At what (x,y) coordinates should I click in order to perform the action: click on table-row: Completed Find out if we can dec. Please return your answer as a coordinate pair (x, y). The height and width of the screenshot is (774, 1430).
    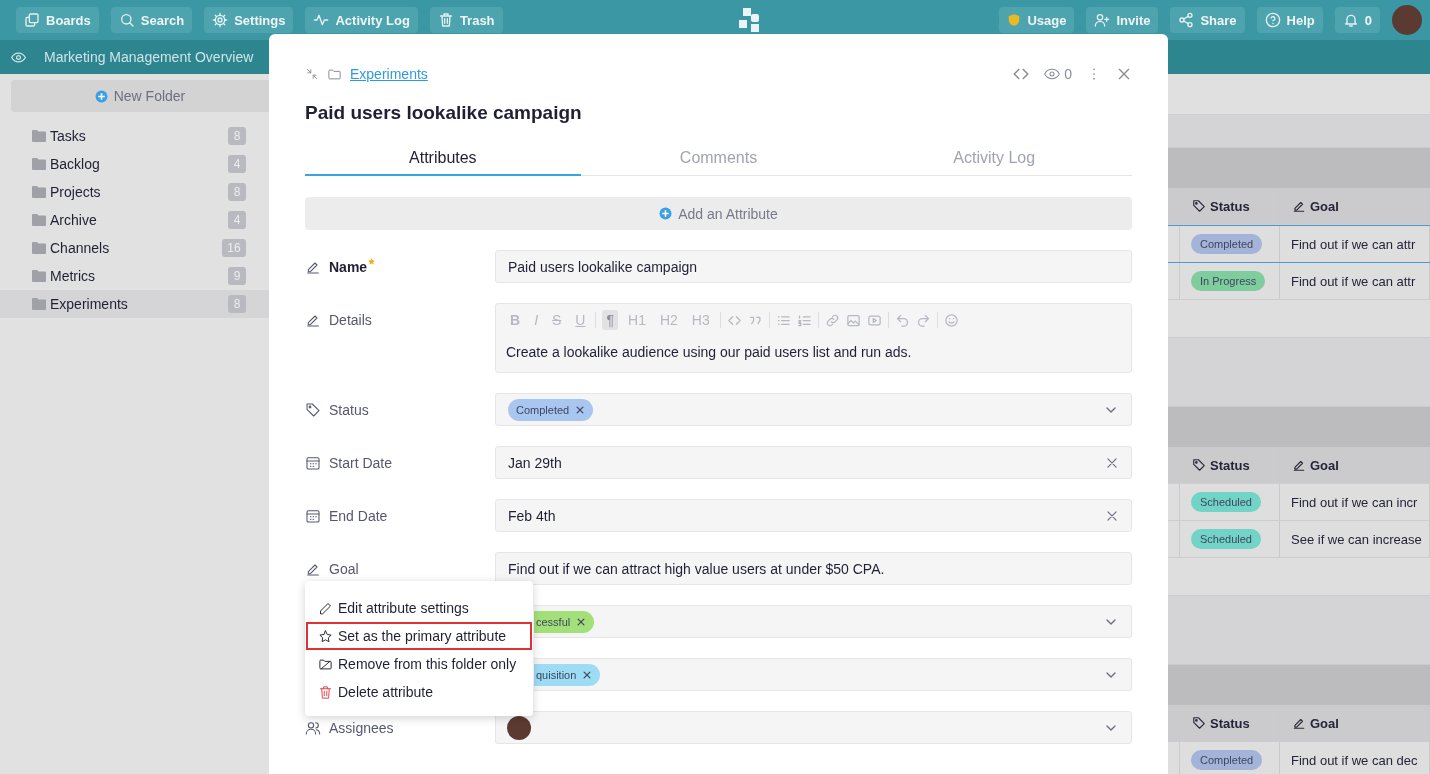
    Looking at the image, I should click on (1299, 758).